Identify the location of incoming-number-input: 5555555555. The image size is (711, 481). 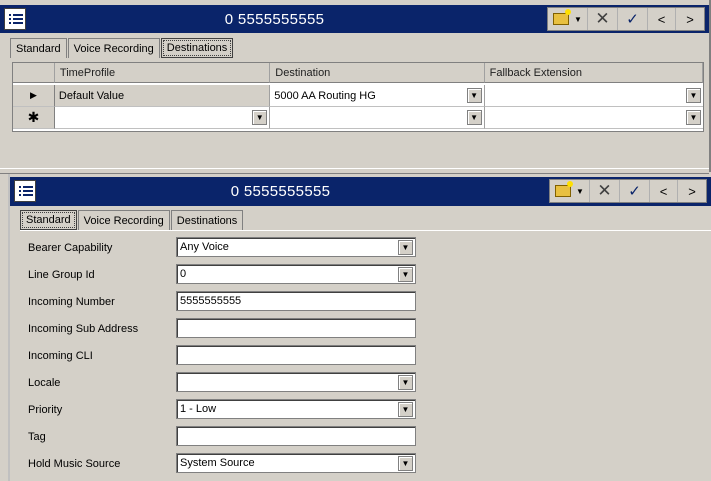
(296, 301).